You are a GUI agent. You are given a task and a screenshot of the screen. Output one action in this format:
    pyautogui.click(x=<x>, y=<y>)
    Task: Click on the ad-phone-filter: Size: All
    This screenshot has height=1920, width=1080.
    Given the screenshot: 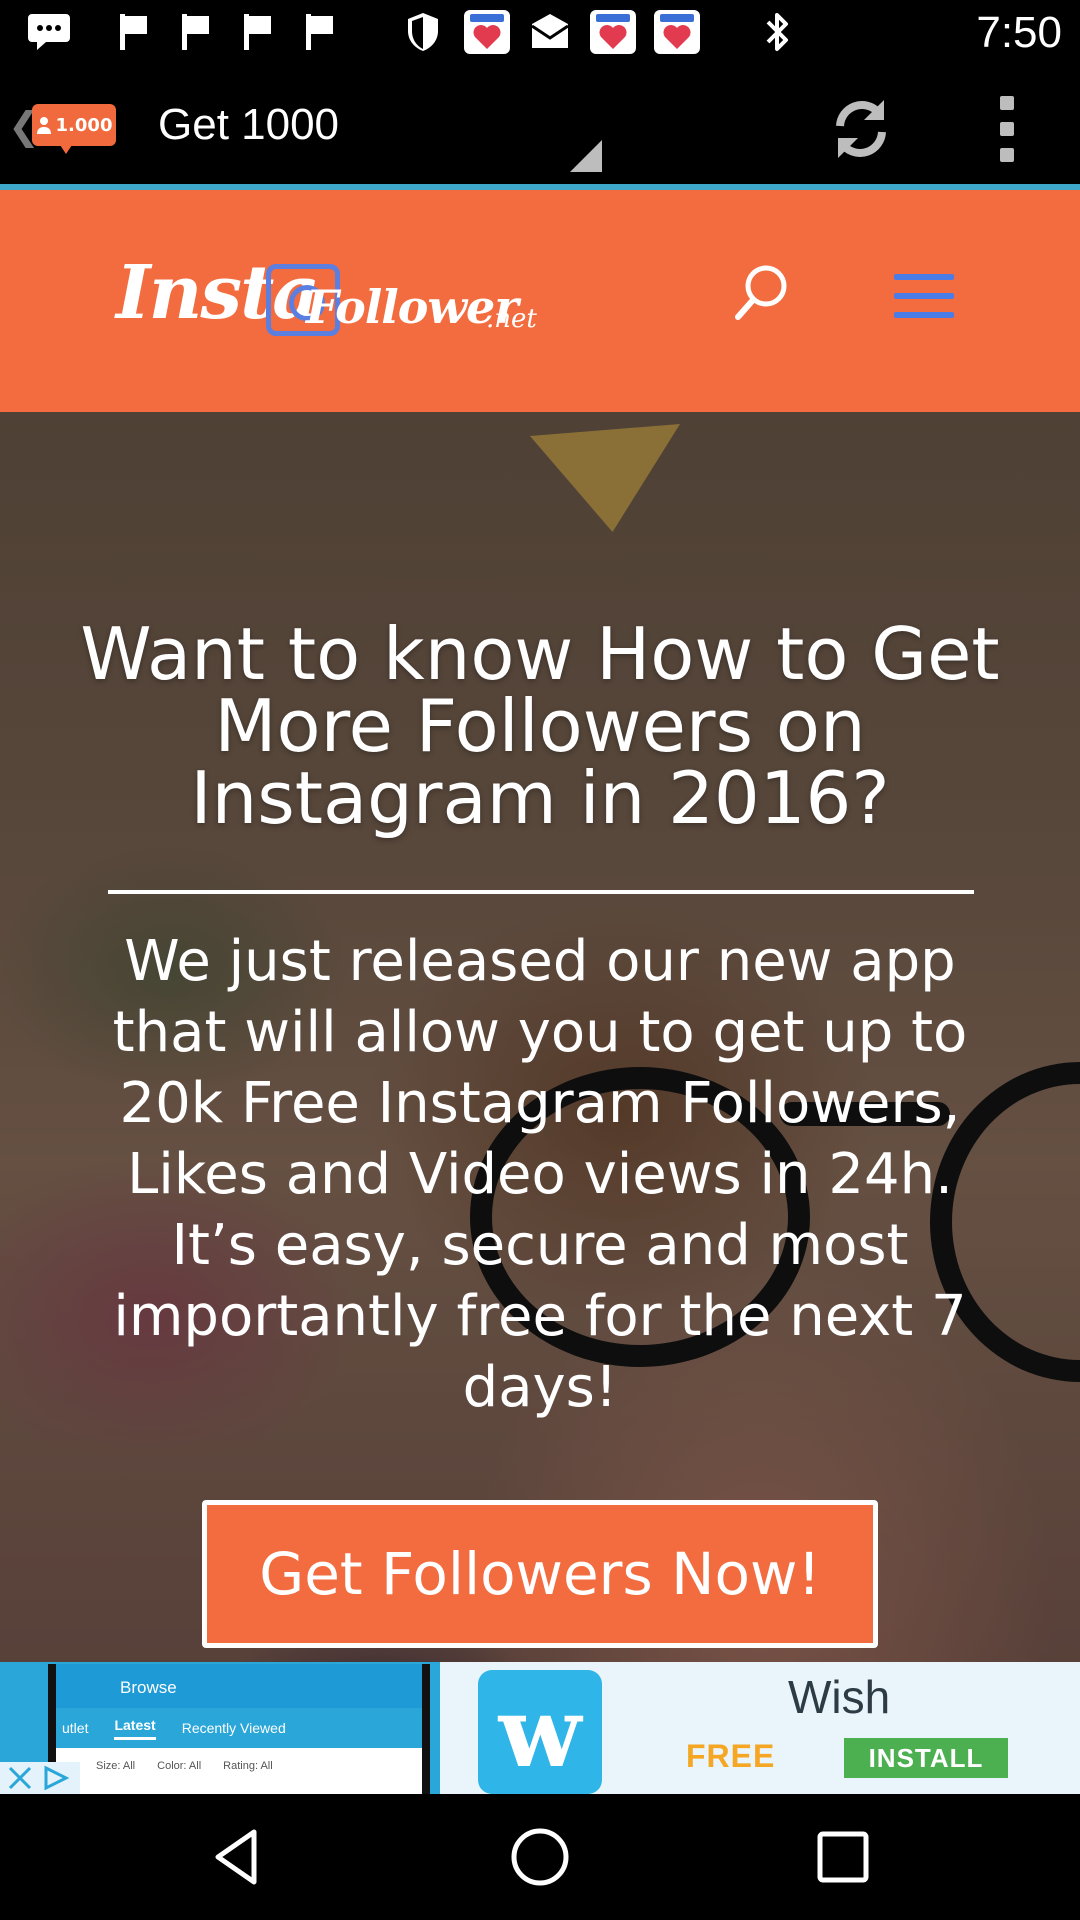 What is the action you would take?
    pyautogui.click(x=116, y=1766)
    